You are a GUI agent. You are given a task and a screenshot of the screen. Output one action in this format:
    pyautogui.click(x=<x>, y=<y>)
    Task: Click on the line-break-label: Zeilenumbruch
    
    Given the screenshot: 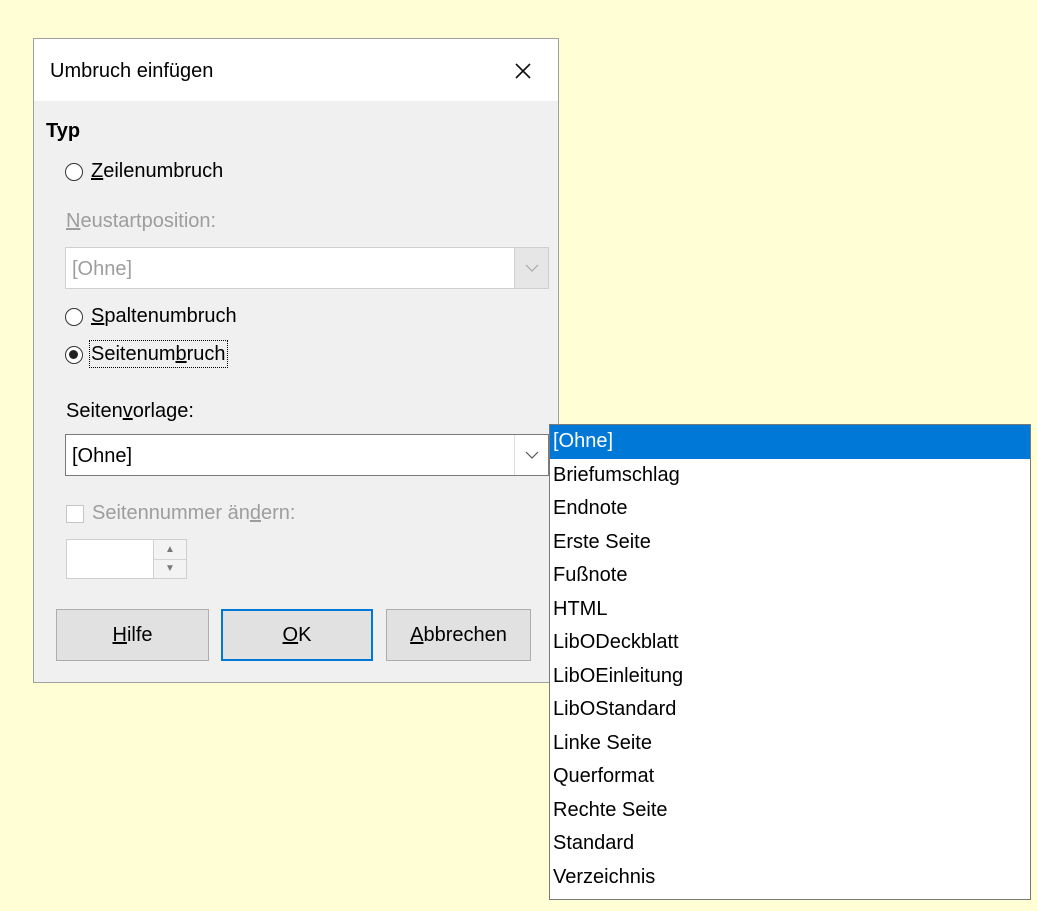 What is the action you would take?
    pyautogui.click(x=157, y=171)
    